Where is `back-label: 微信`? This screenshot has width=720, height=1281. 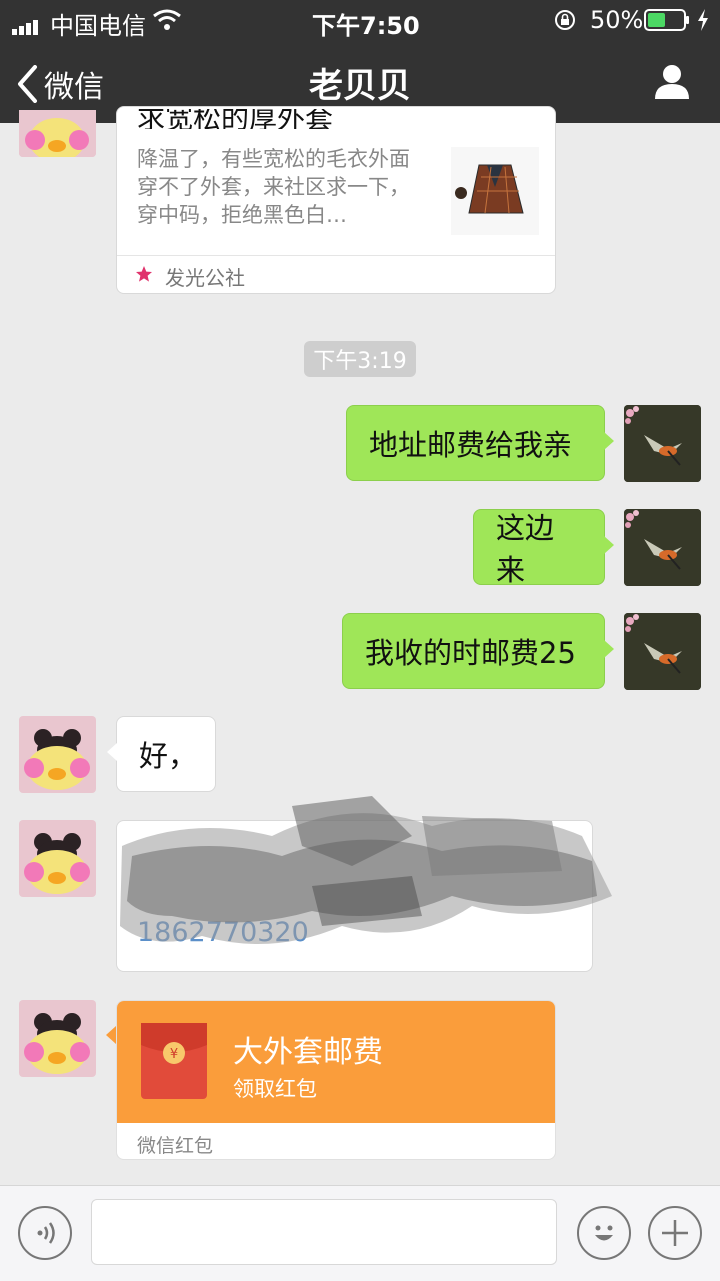
back-label: 微信 is located at coordinates (74, 87).